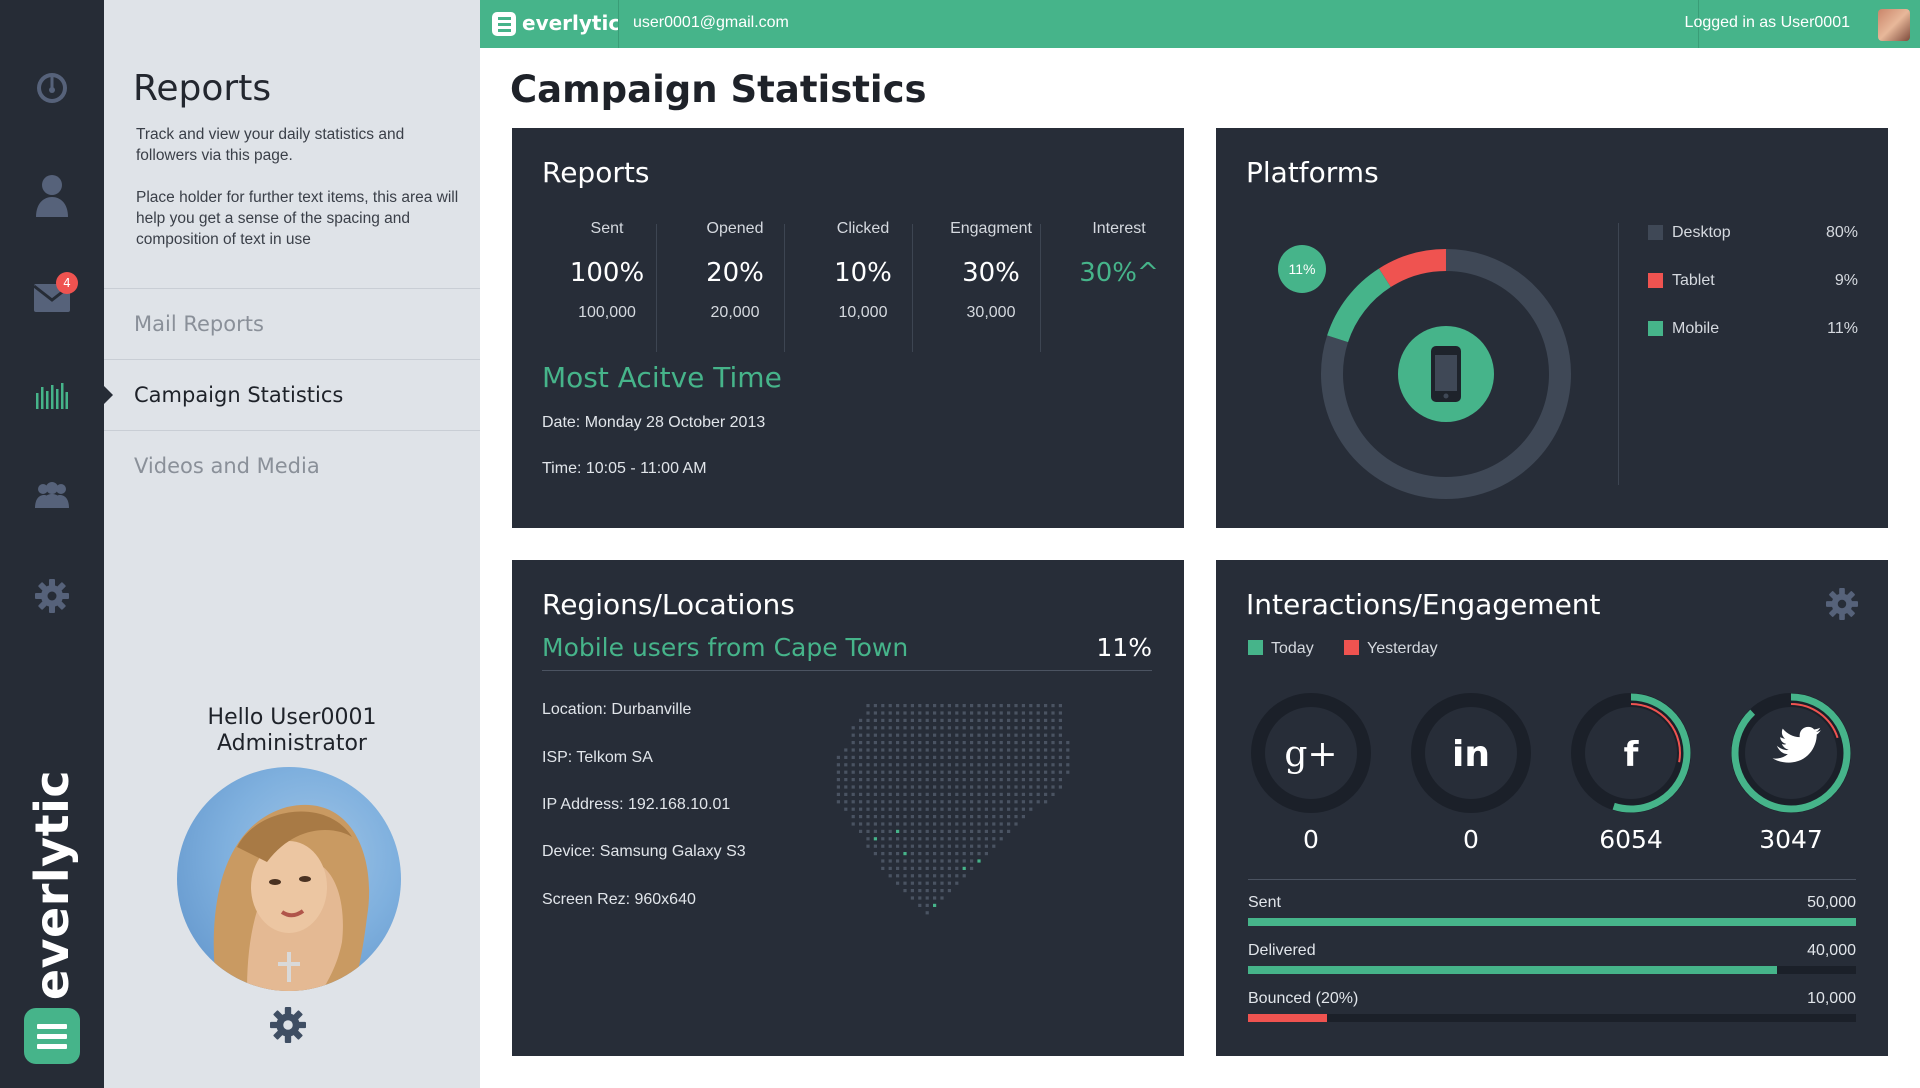 The height and width of the screenshot is (1088, 1920). What do you see at coordinates (1631, 753) in the screenshot?
I see `facebook-ring: f` at bounding box center [1631, 753].